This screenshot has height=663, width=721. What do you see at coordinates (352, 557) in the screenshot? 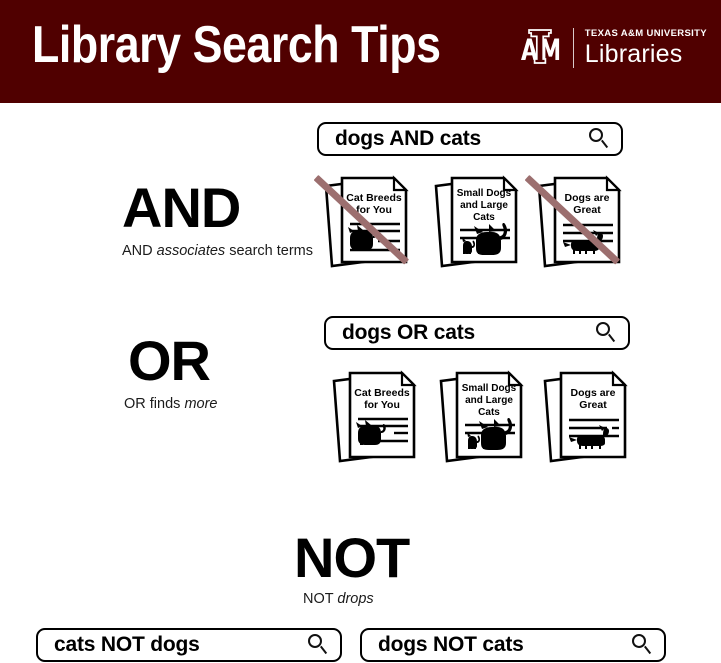
I see `operator-label-not: NOT` at bounding box center [352, 557].